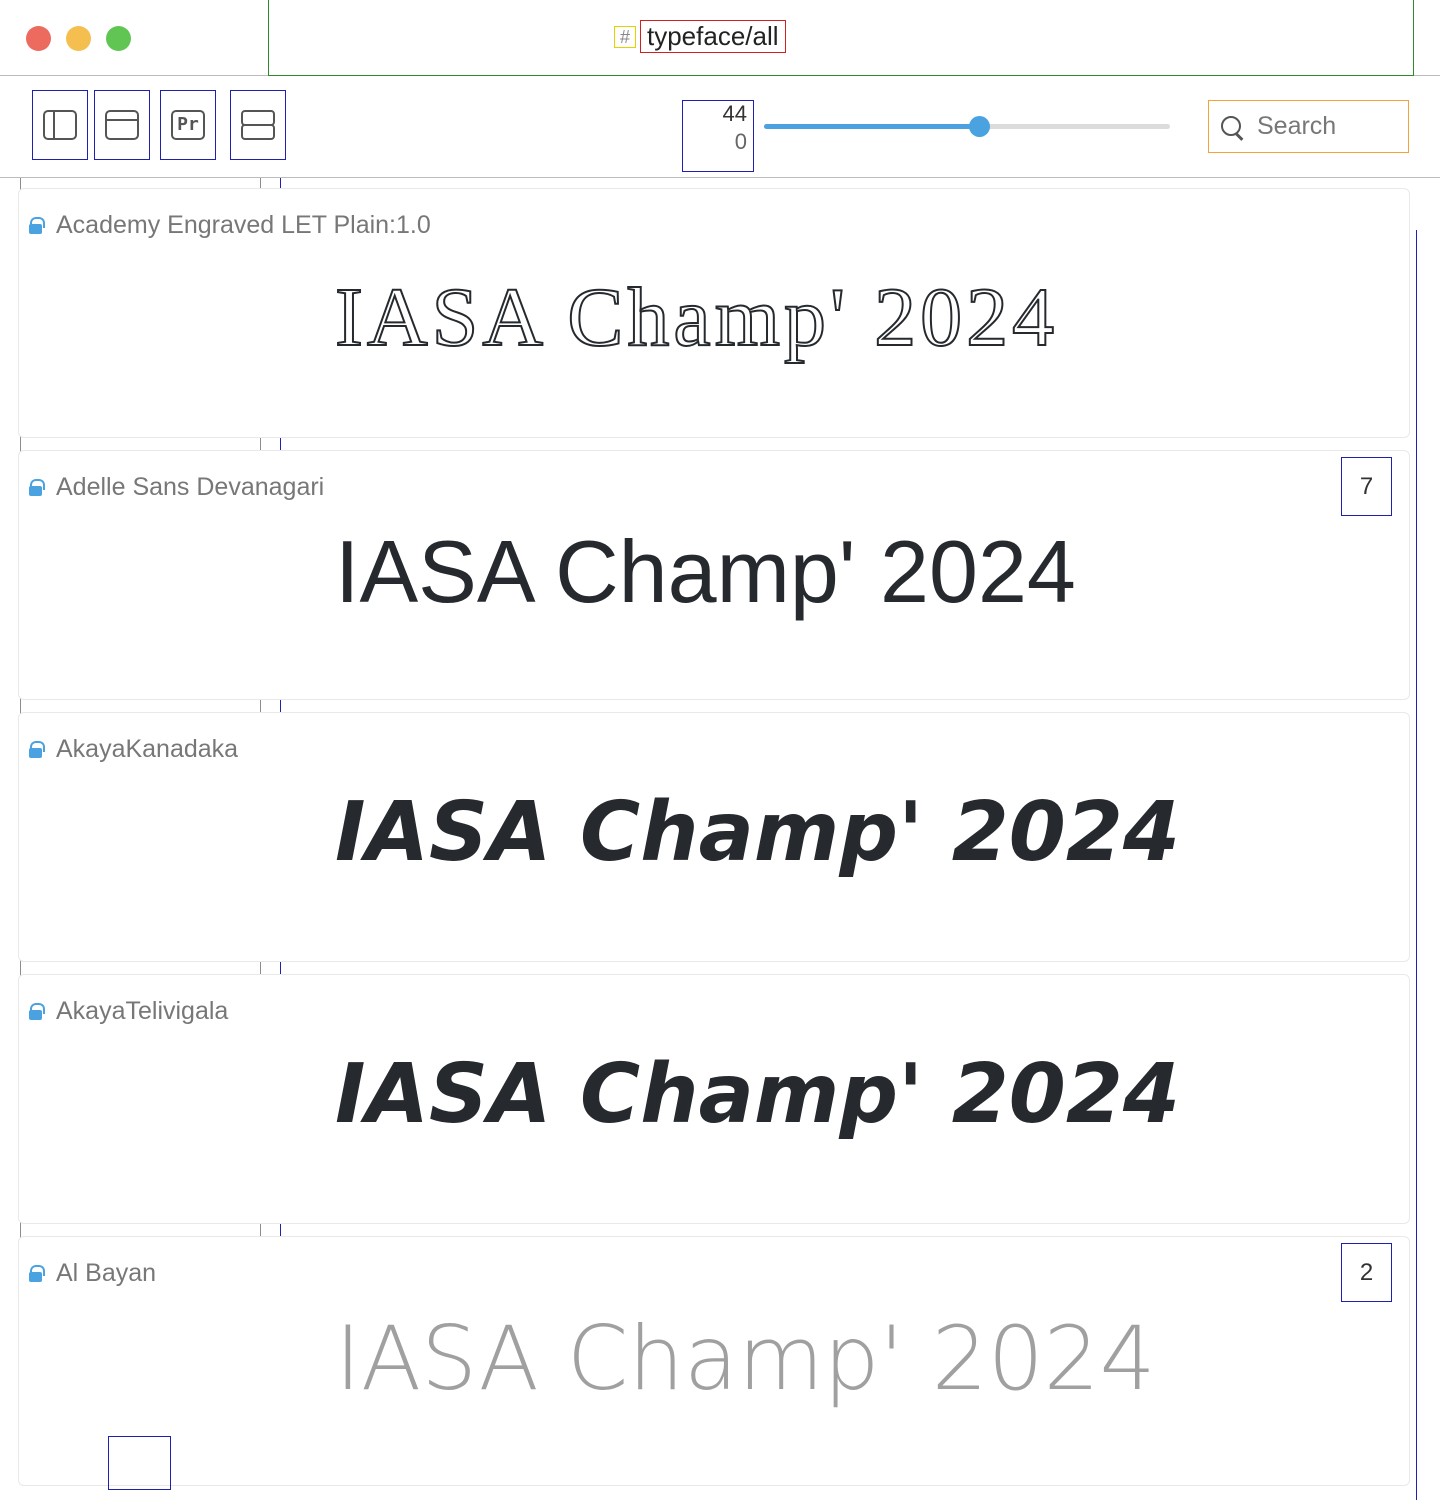 The image size is (1440, 1500). I want to click on title-area, so click(841, 38).